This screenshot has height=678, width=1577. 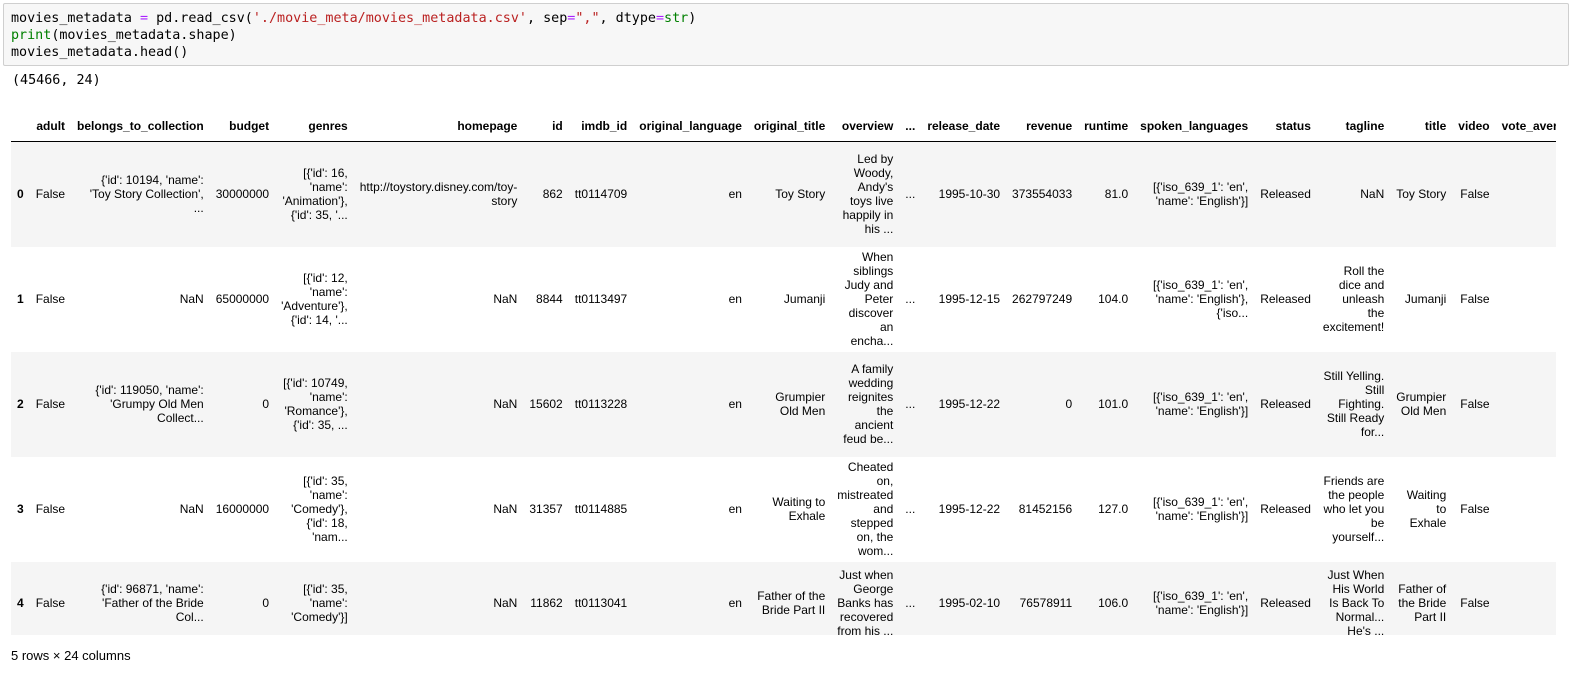 I want to click on code-token: ",", so click(x=587, y=18).